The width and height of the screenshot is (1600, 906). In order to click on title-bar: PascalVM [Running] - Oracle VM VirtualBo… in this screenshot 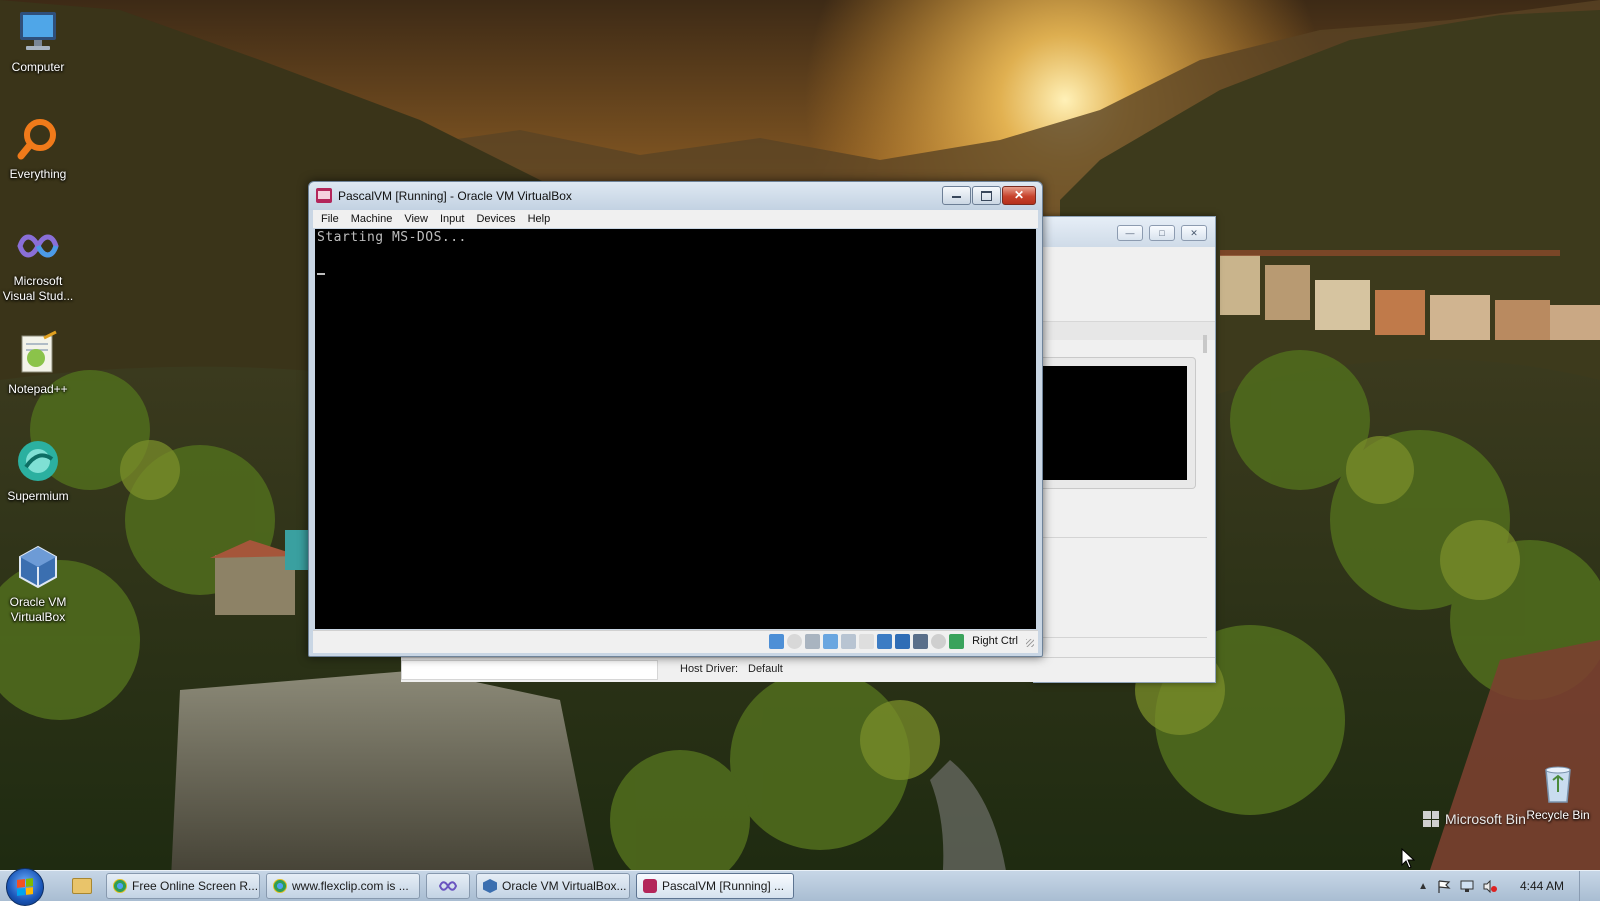, I will do `click(675, 196)`.